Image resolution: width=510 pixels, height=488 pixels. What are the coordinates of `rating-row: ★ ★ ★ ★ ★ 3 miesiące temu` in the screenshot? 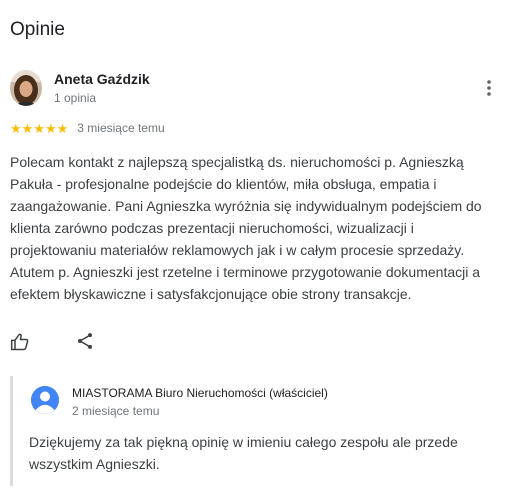 It's located at (87, 128).